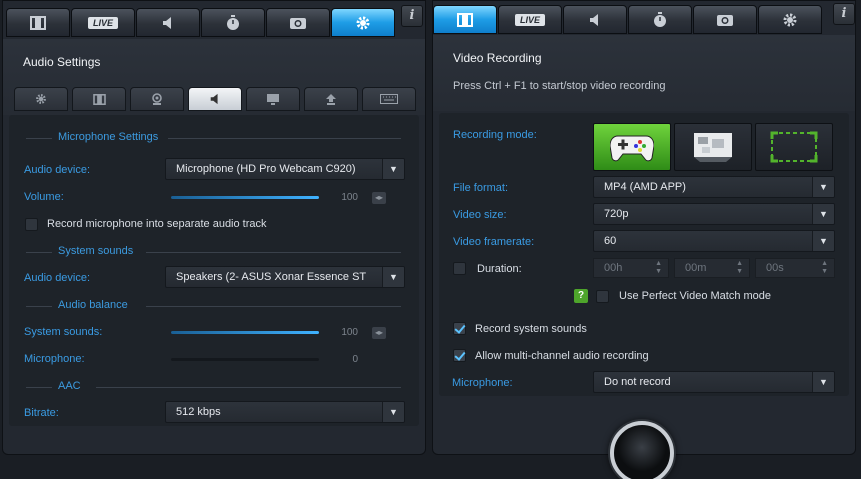 The height and width of the screenshot is (479, 861). What do you see at coordinates (349, 332) in the screenshot?
I see `system-sounds-value: 100` at bounding box center [349, 332].